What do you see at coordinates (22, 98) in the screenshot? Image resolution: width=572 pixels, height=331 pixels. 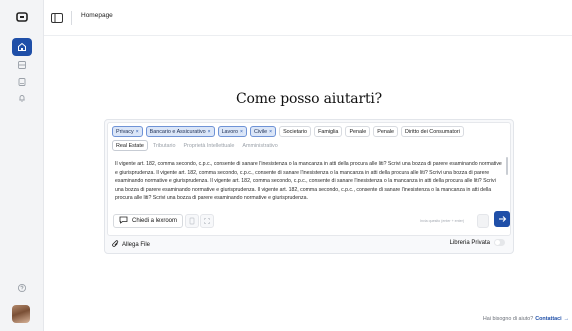 I see `bell-icon` at bounding box center [22, 98].